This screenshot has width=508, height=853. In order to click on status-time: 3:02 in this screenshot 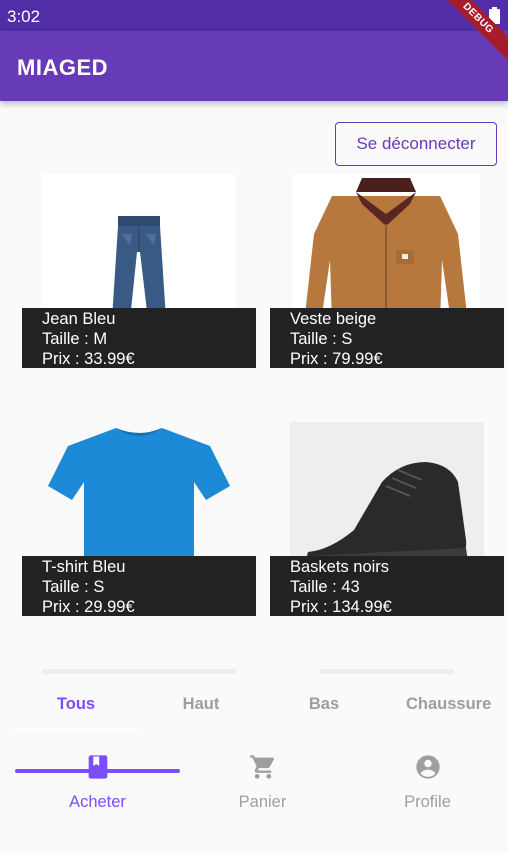, I will do `click(24, 16)`.